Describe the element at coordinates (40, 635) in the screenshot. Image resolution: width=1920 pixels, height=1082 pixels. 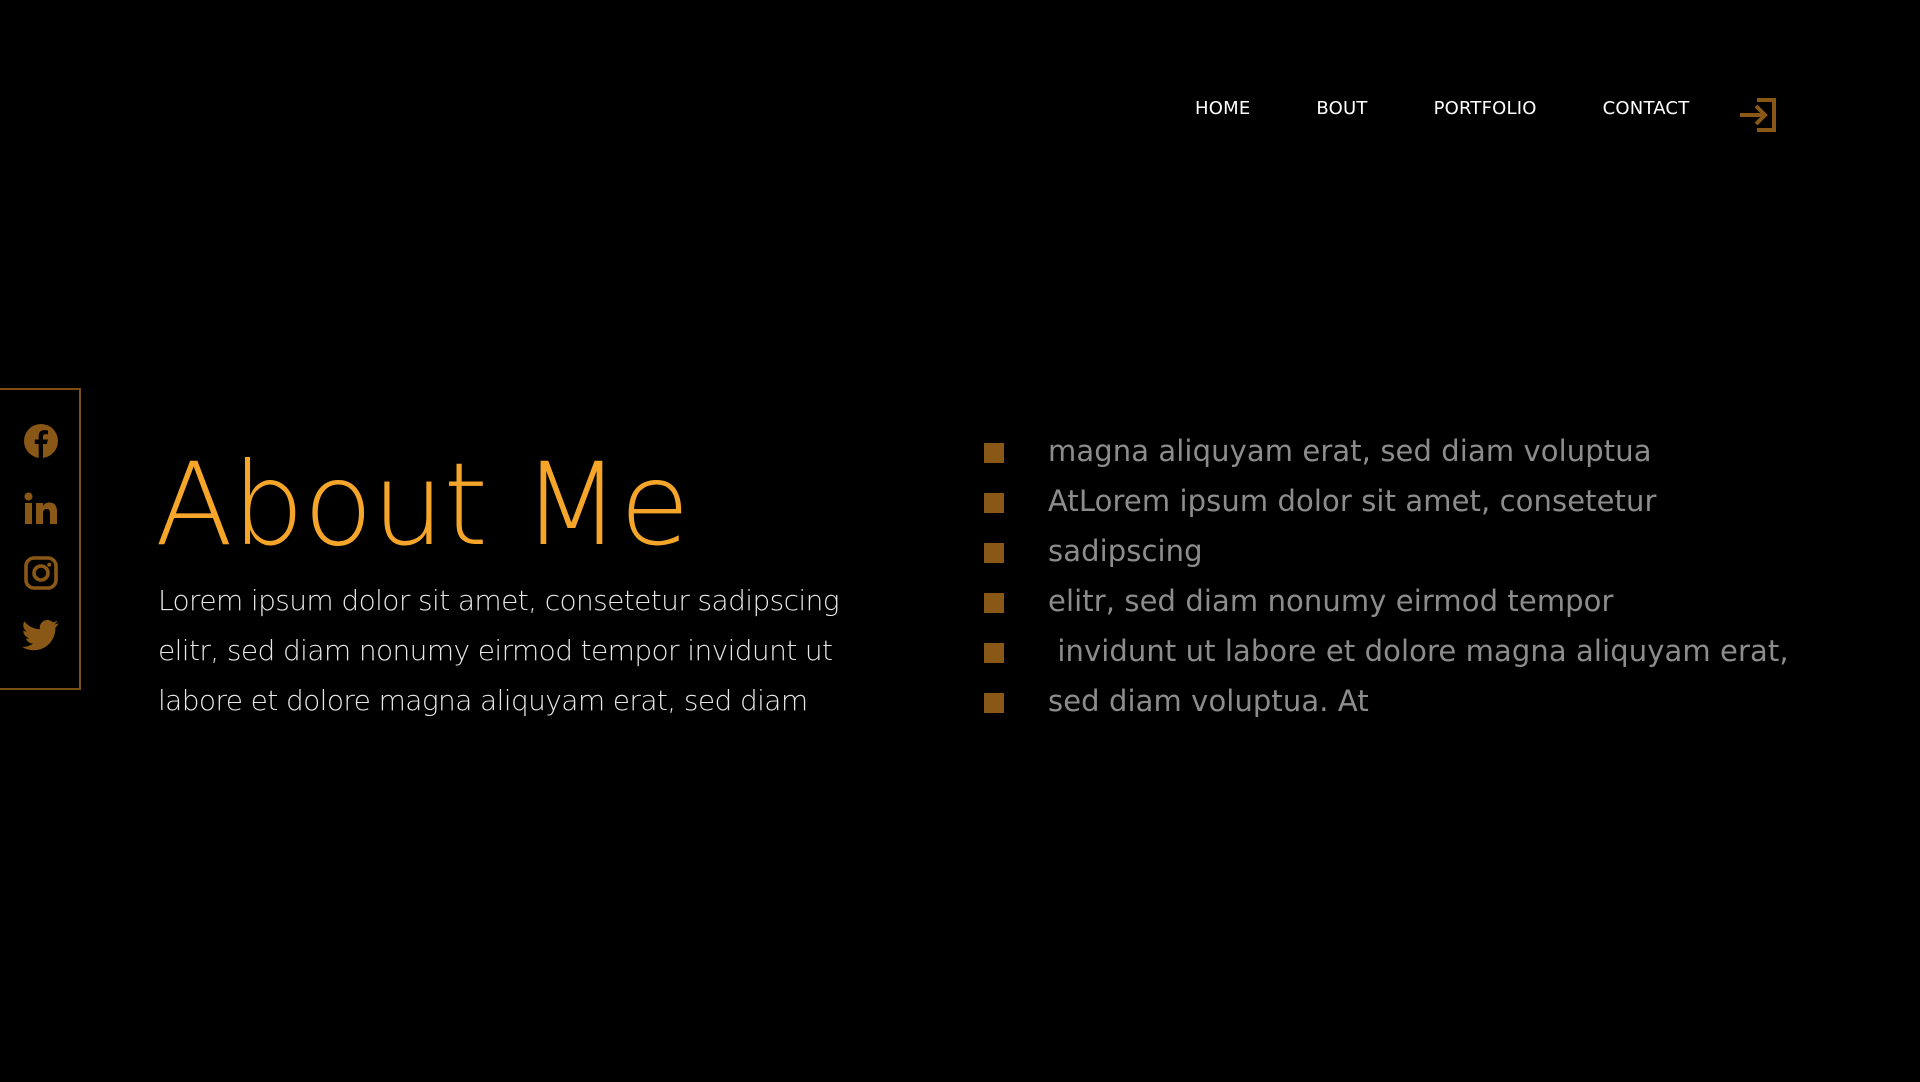
I see `twitter-icon` at that location.